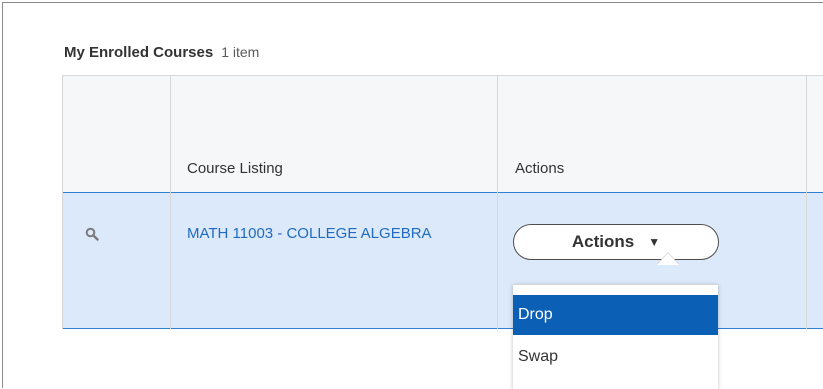 Image resolution: width=823 pixels, height=389 pixels. Describe the element at coordinates (240, 52) in the screenshot. I see `item-count: 1 item` at that location.